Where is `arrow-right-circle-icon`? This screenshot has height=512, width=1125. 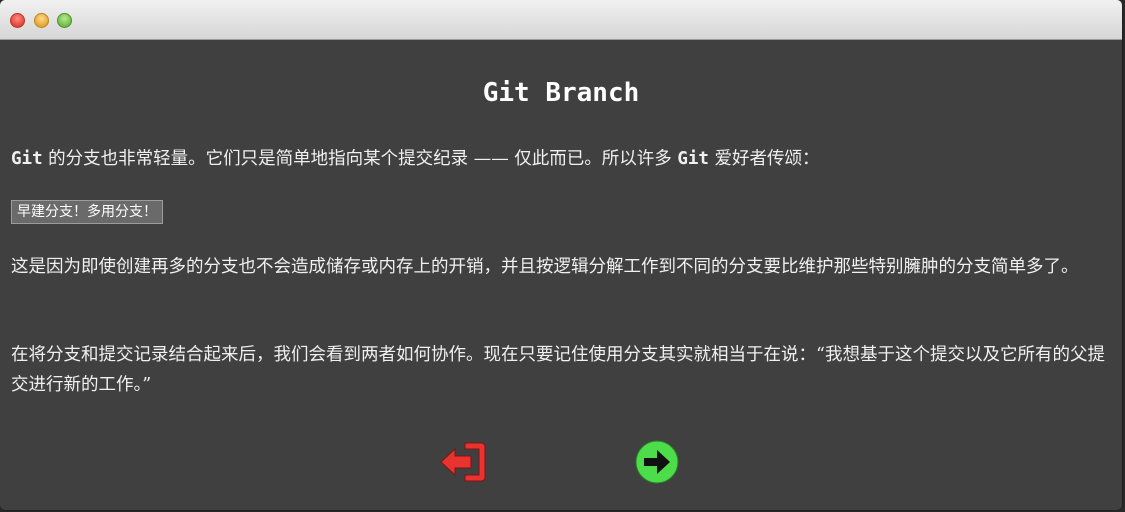
arrow-right-circle-icon is located at coordinates (657, 462).